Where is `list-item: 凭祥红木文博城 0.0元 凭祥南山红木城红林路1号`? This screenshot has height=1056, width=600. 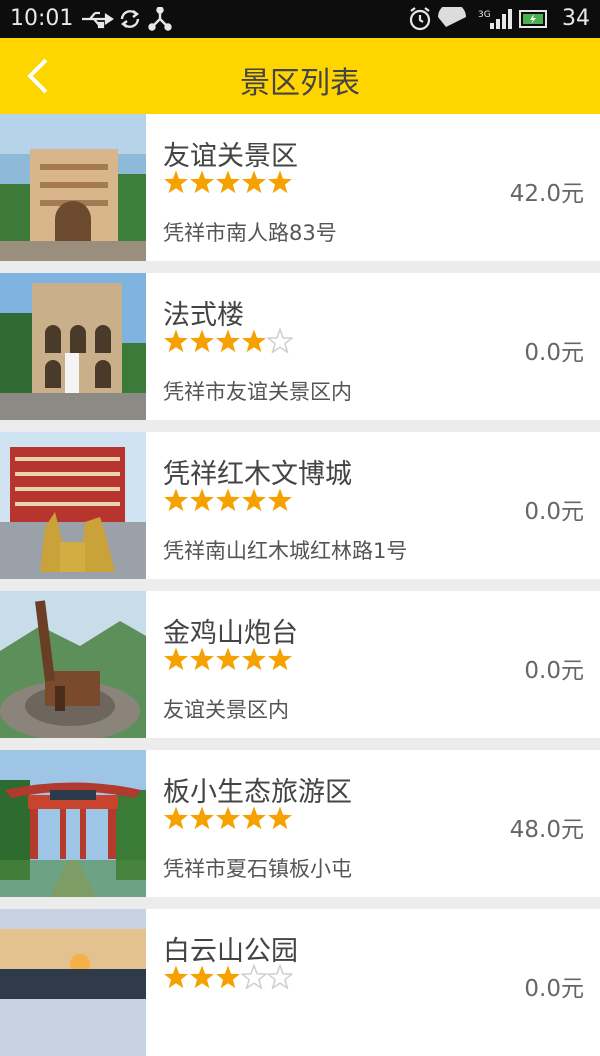 list-item: 凭祥红木文博城 0.0元 凭祥南山红木城红林路1号 is located at coordinates (300, 505).